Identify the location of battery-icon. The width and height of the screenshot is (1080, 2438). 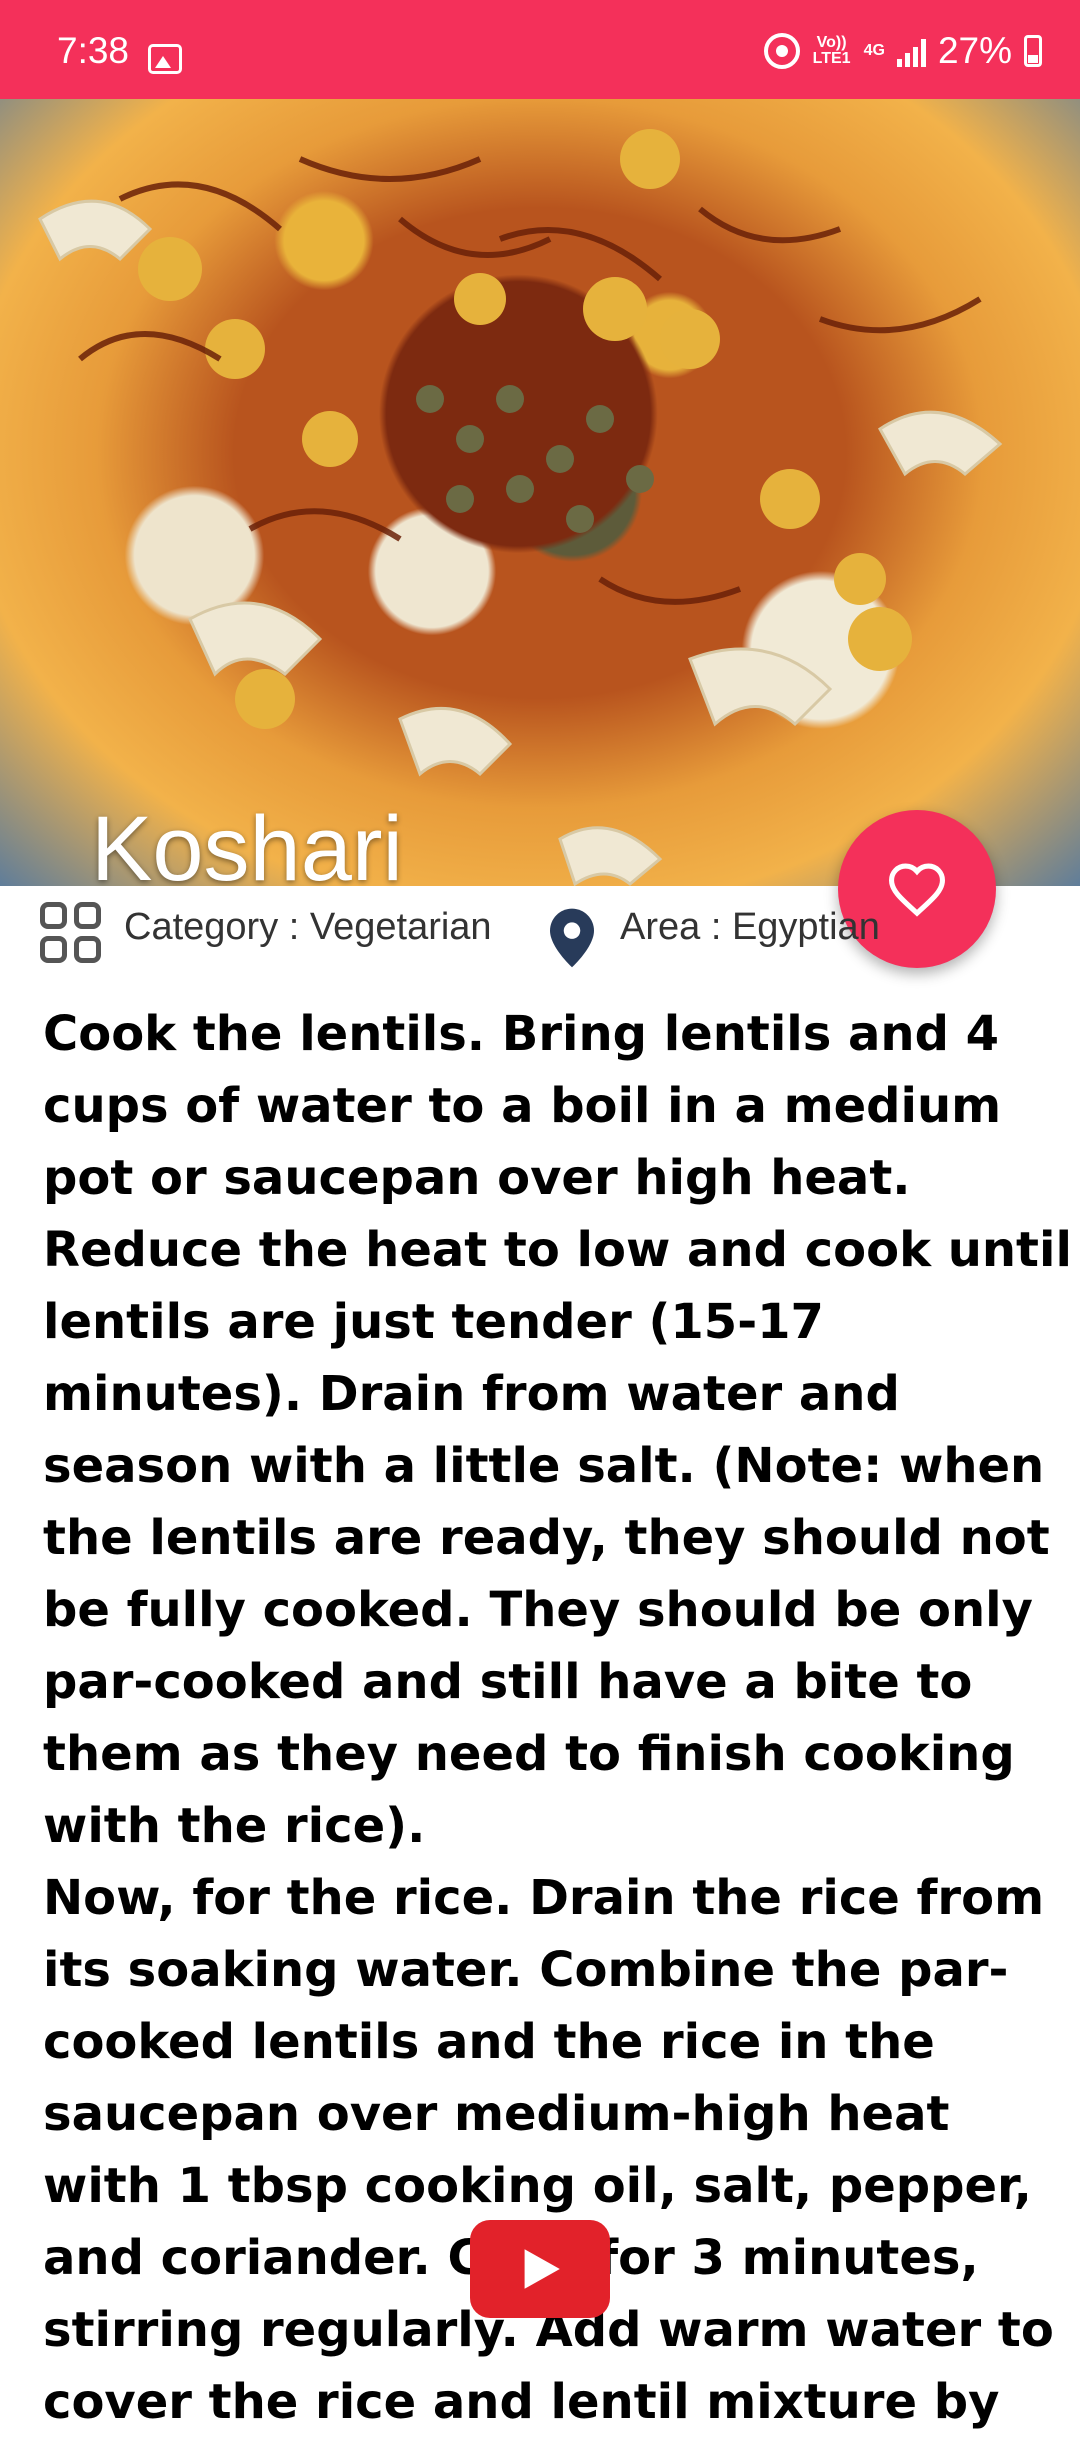
(1033, 51).